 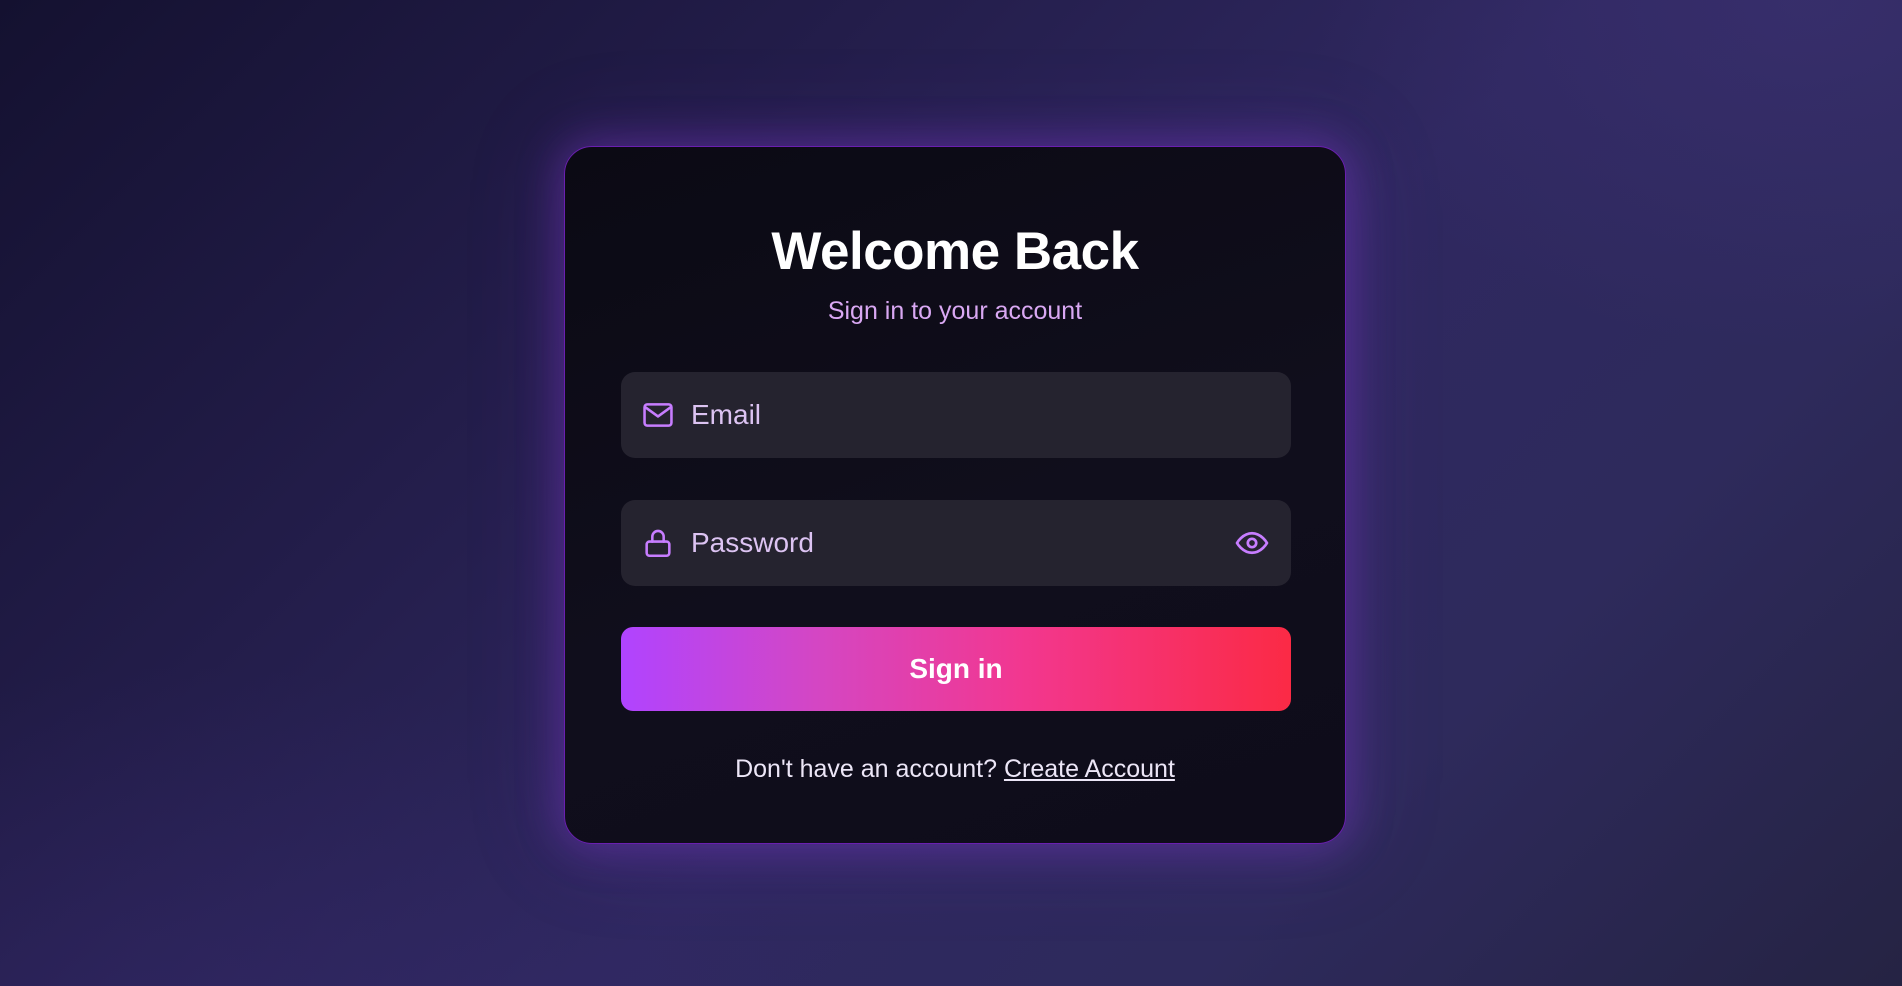 What do you see at coordinates (1089, 769) in the screenshot?
I see `create-account-link: Create Account` at bounding box center [1089, 769].